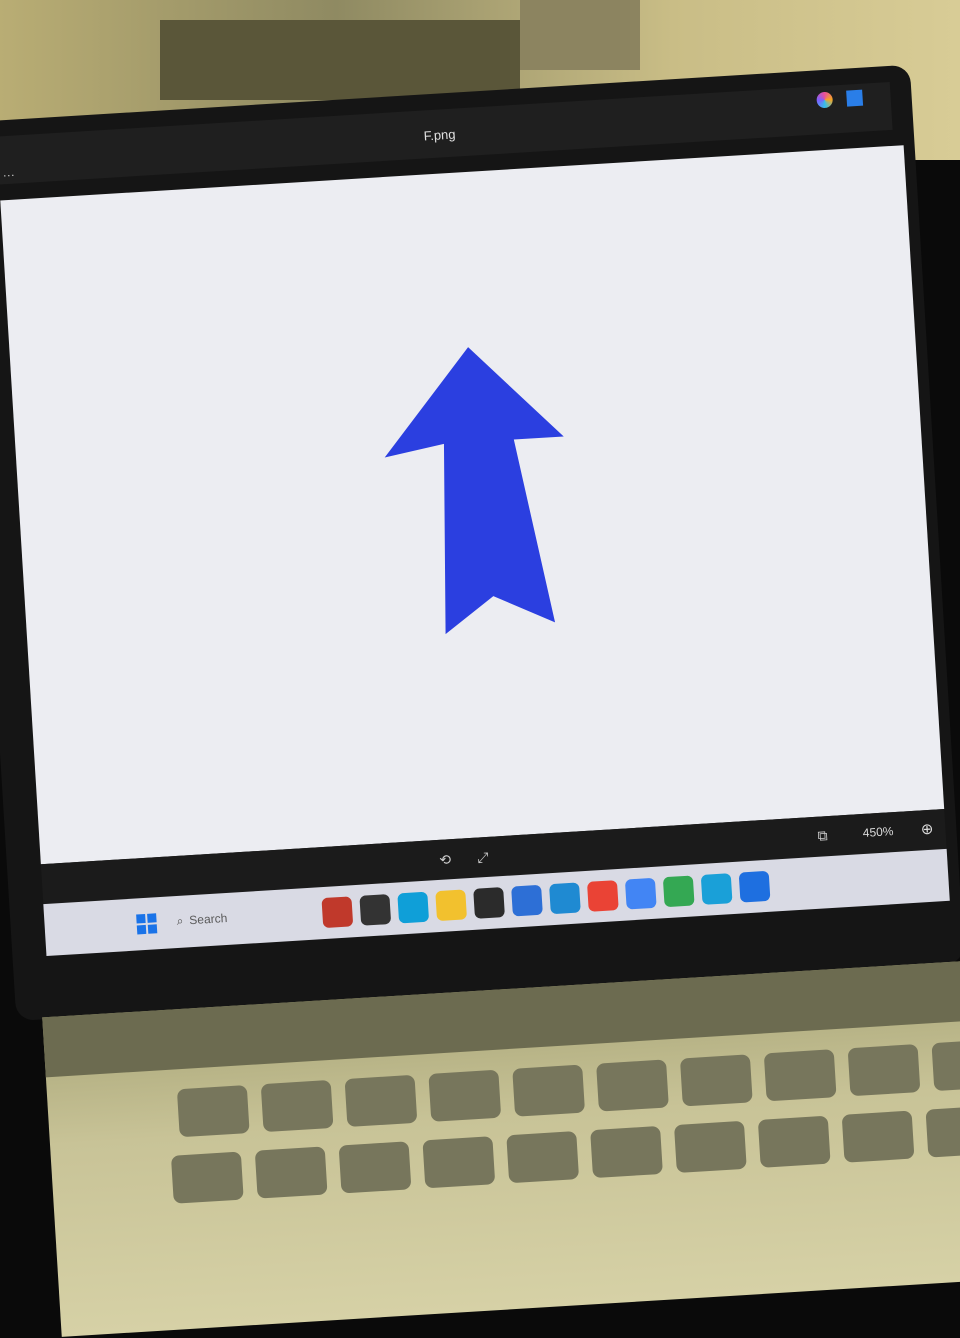  Describe the element at coordinates (180, 920) in the screenshot. I see `search-icon: ⌕` at that location.